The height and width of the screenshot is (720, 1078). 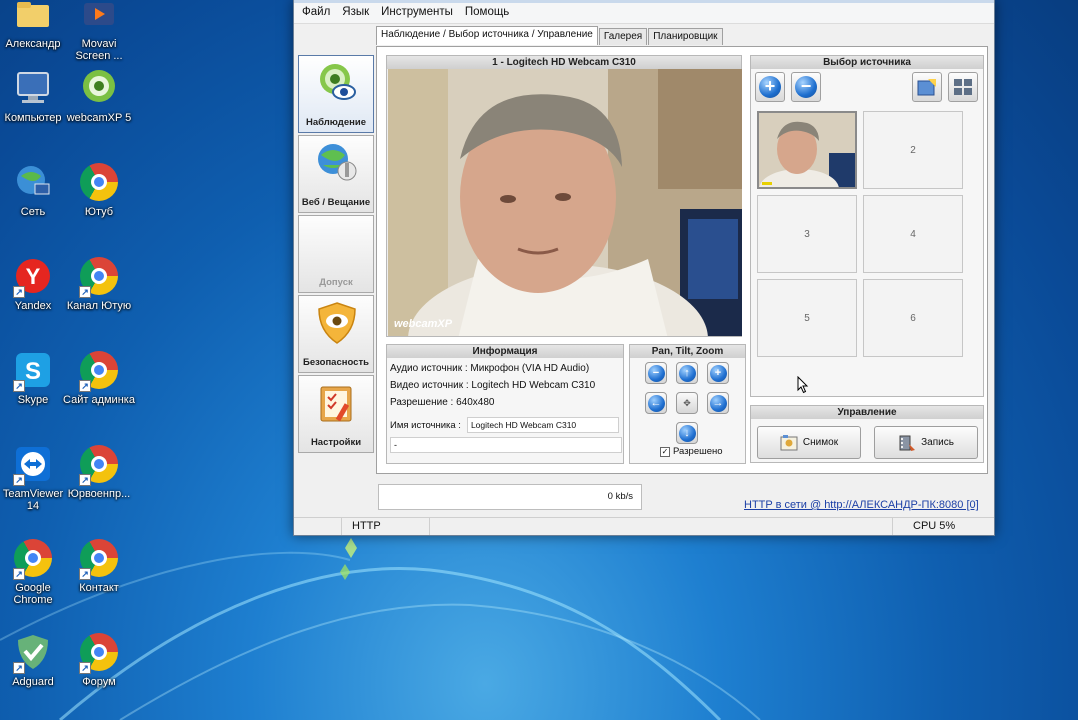 I want to click on desktop-icon-google-chrome: ↗ Google Chrome, so click(x=33, y=581).